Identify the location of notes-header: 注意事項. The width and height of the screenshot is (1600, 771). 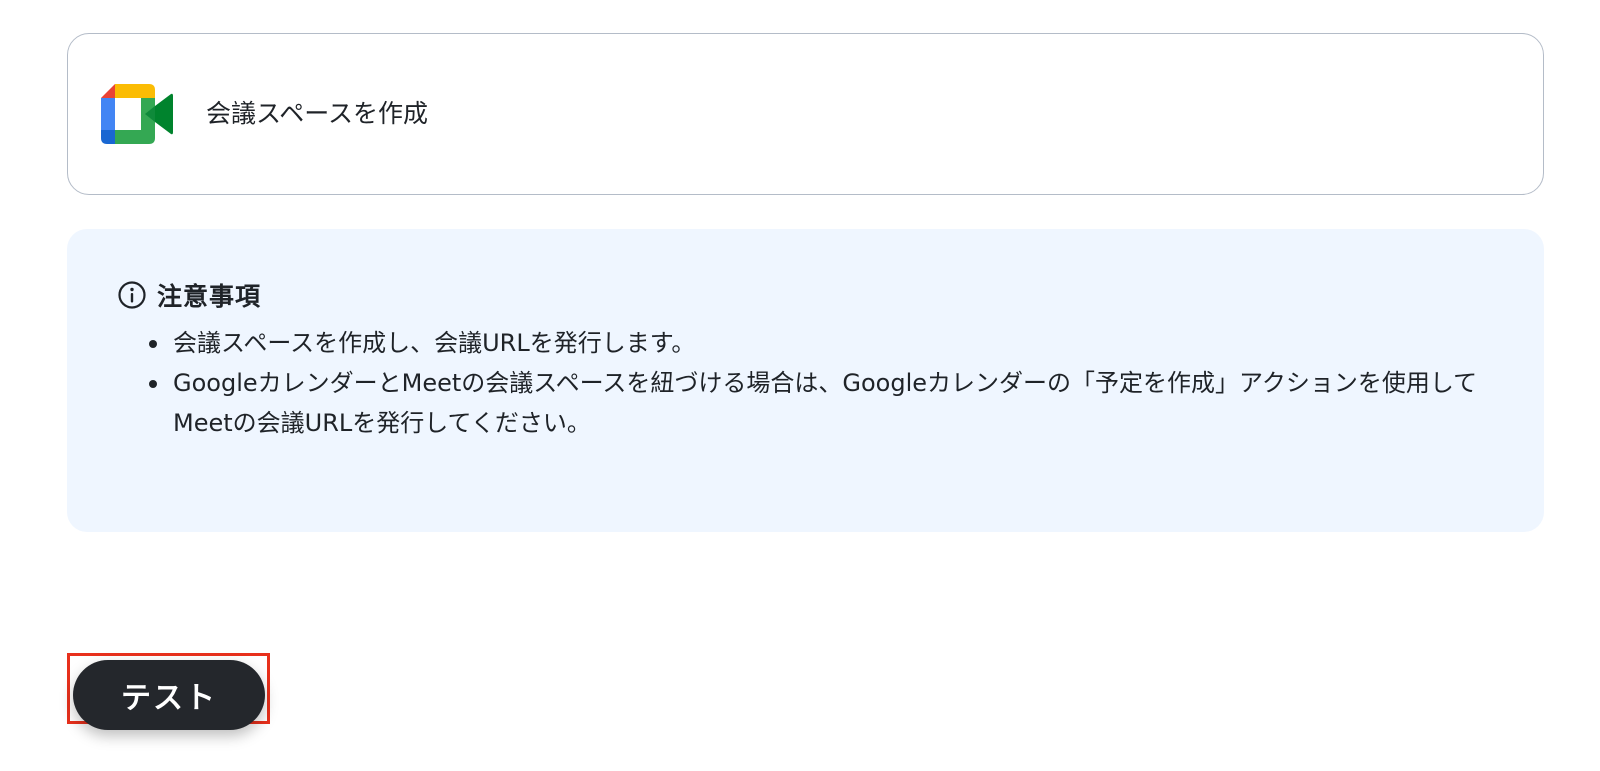
(189, 295).